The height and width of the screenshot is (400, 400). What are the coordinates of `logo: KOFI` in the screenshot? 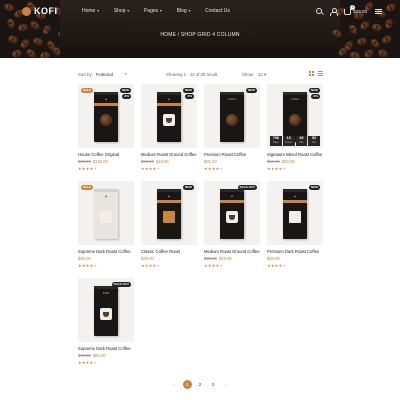 It's located at (40, 11).